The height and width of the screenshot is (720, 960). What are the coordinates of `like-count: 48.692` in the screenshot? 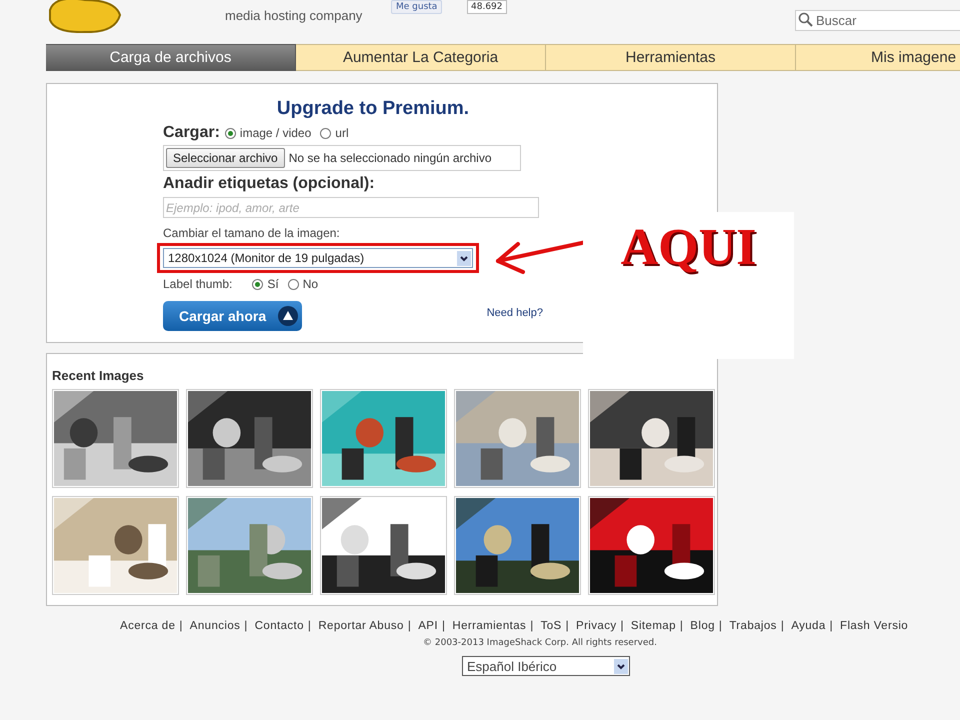 It's located at (486, 7).